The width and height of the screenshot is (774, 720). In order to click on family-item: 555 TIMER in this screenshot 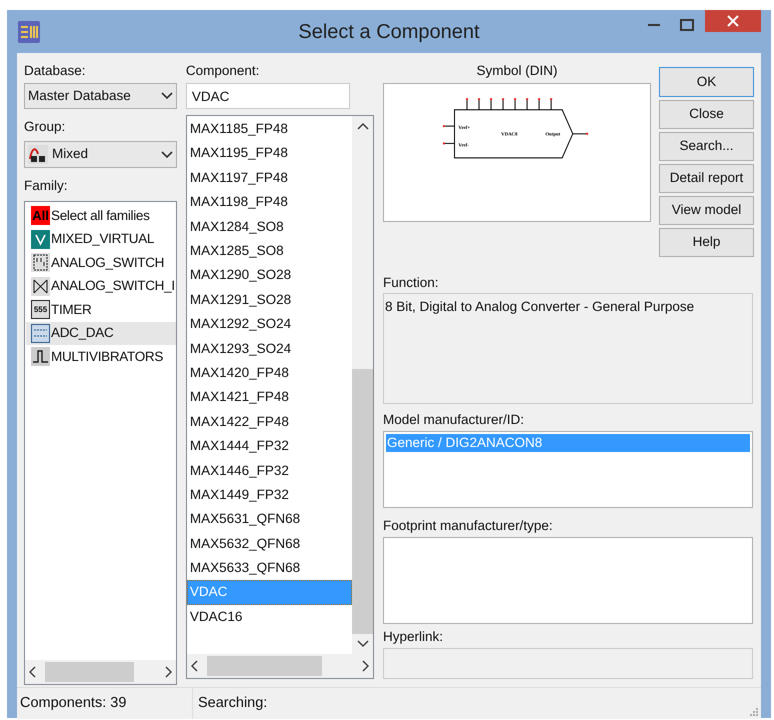, I will do `click(101, 310)`.